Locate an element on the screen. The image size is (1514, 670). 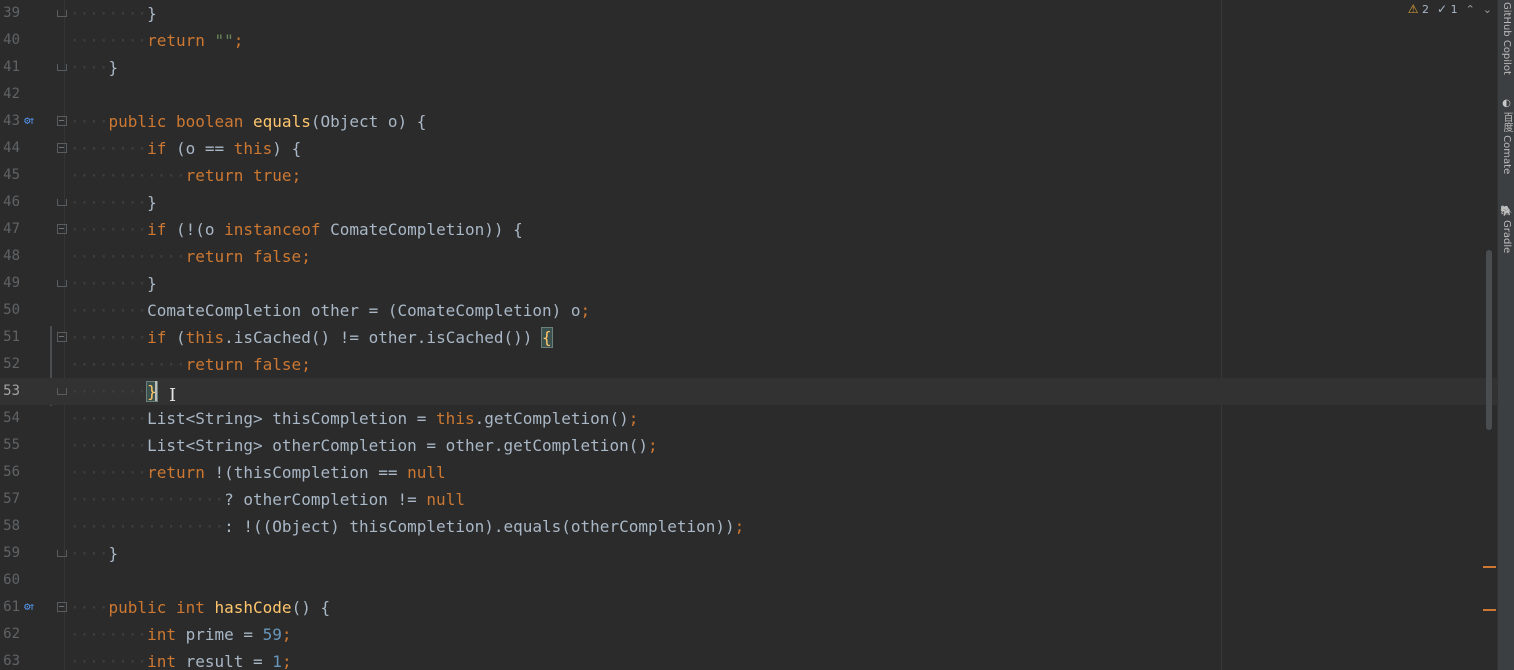
vertical-scrollbar is located at coordinates (1490, 335).